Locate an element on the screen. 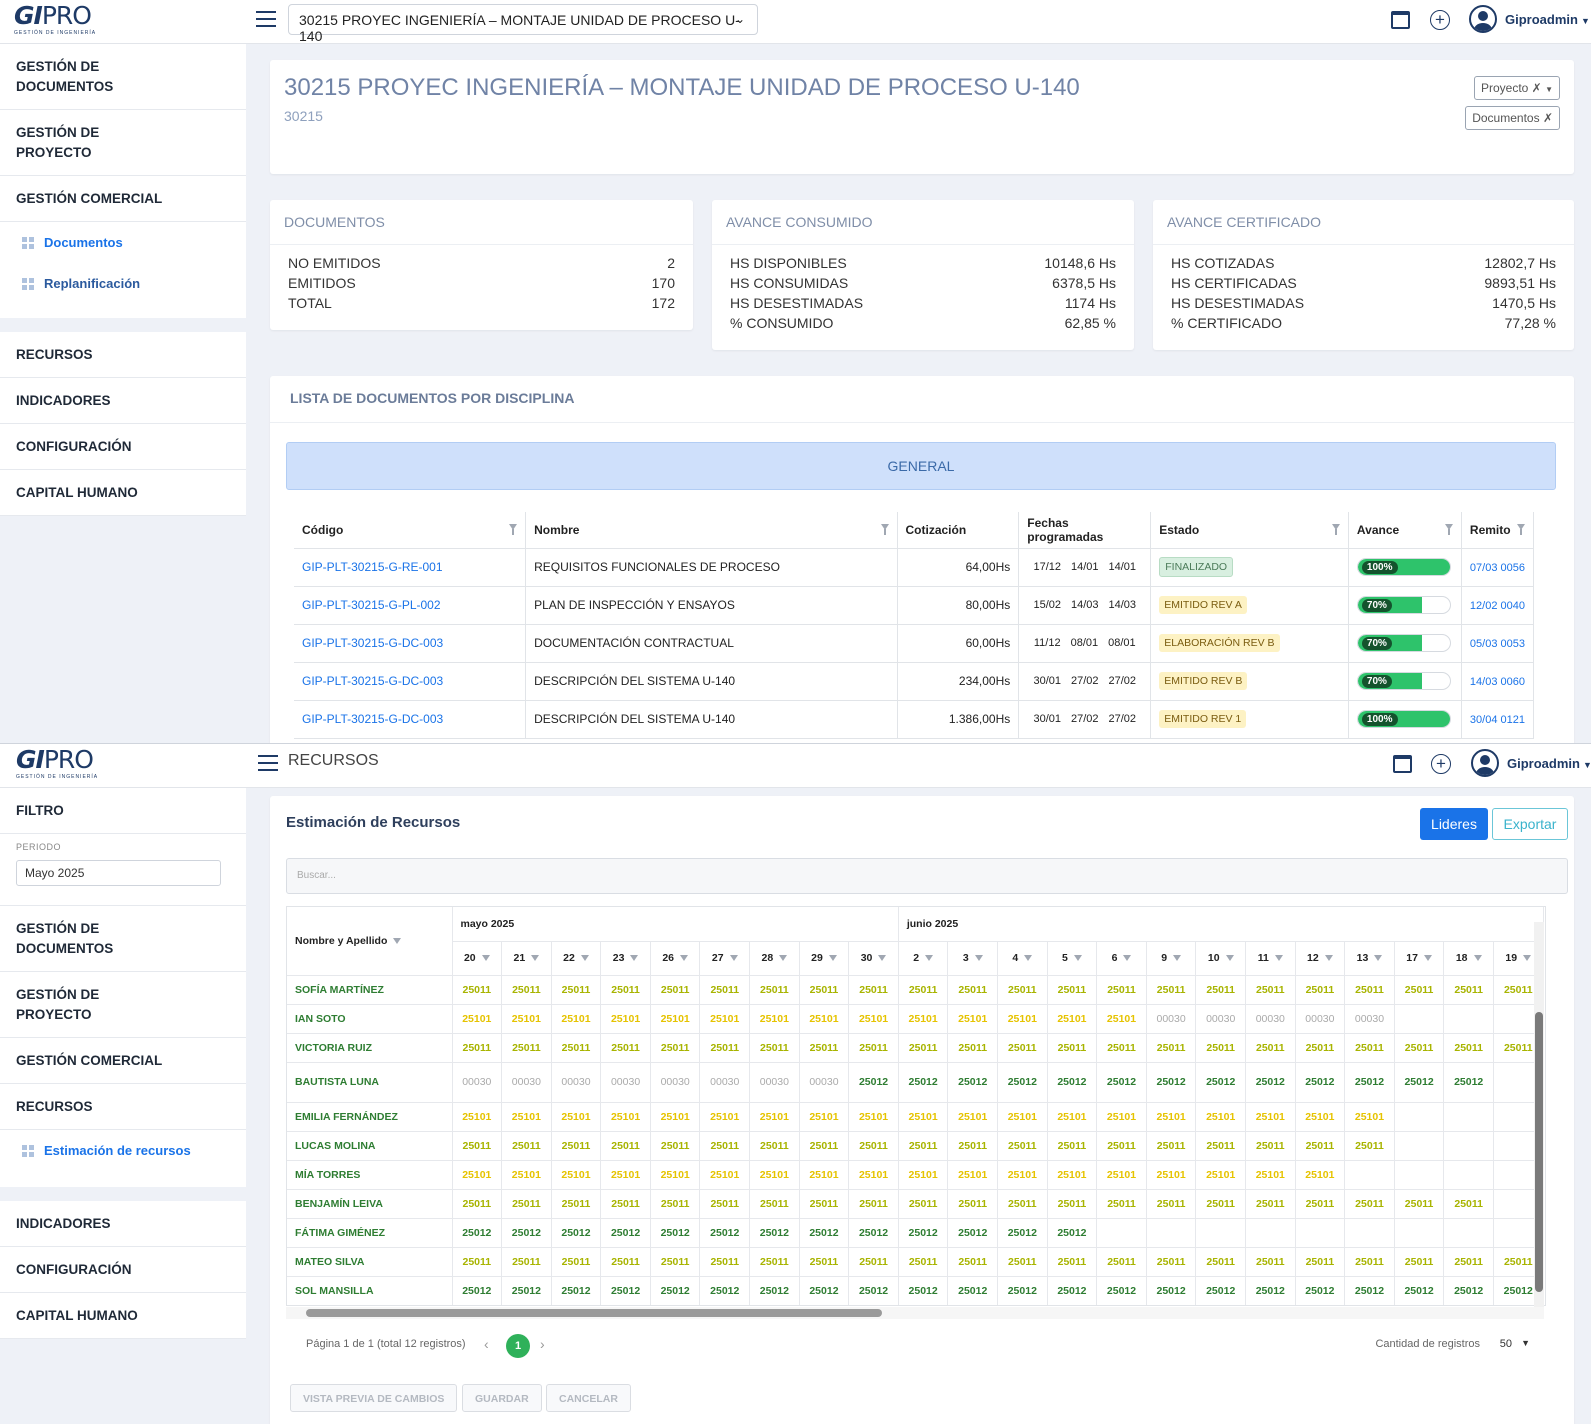 This screenshot has height=1424, width=1591. page-size-select: 50 is located at coordinates (1506, 1344).